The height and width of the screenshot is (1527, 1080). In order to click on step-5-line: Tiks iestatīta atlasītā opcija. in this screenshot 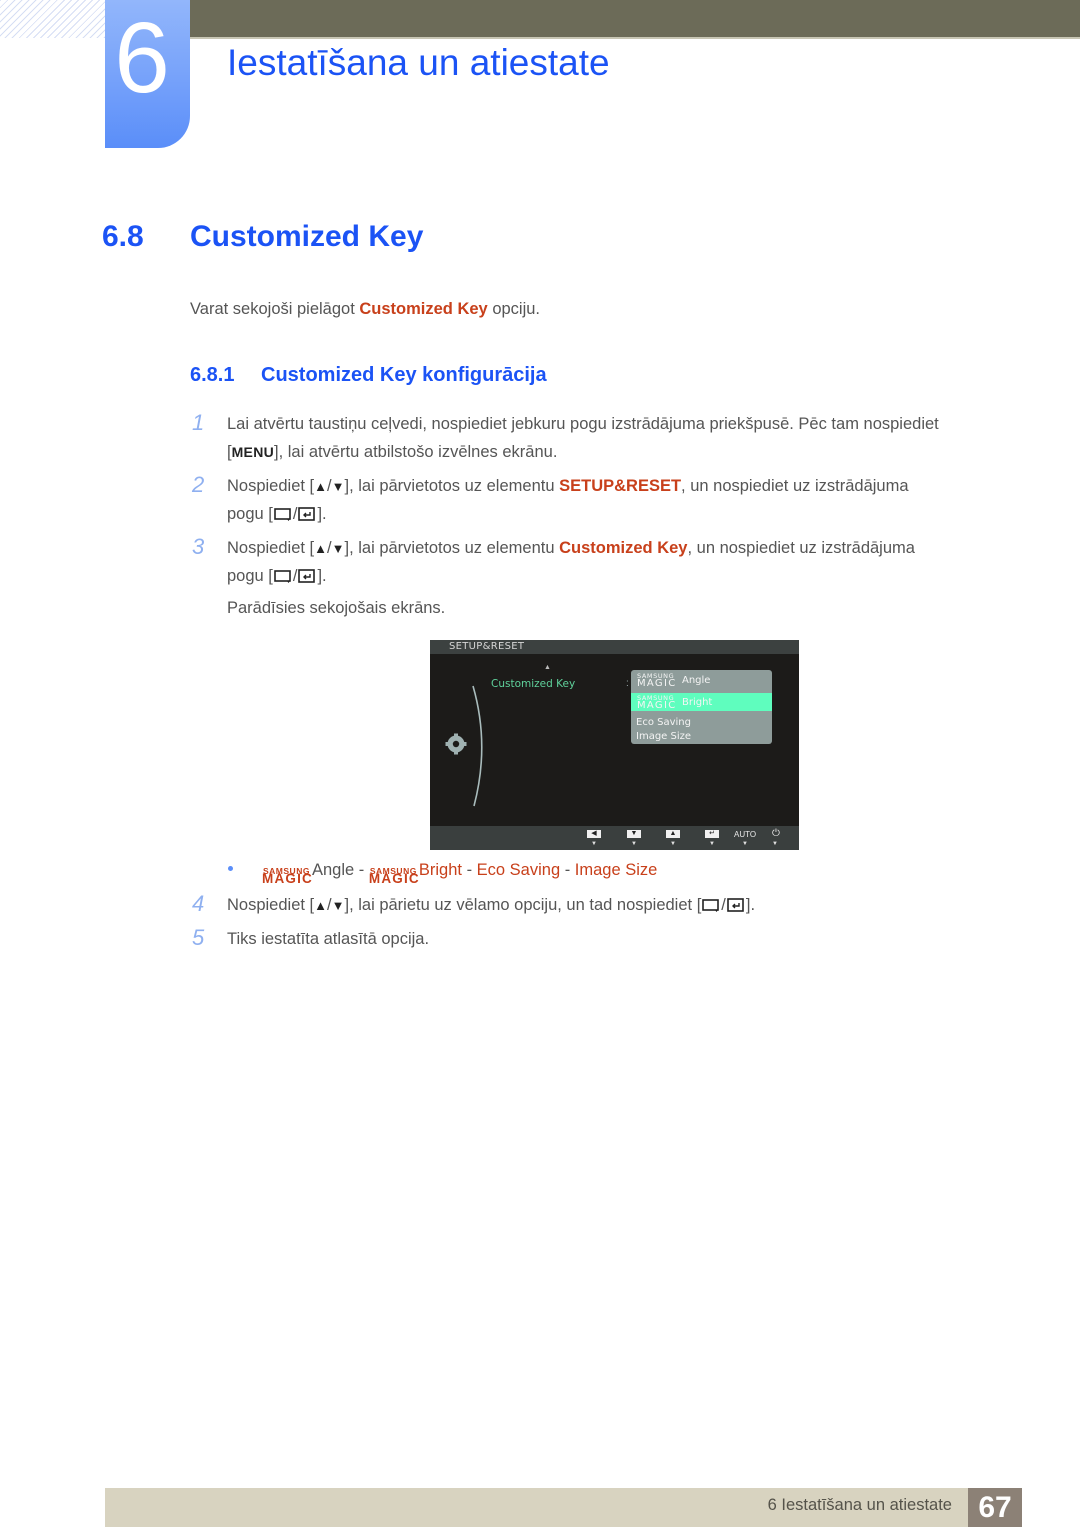, I will do `click(328, 939)`.